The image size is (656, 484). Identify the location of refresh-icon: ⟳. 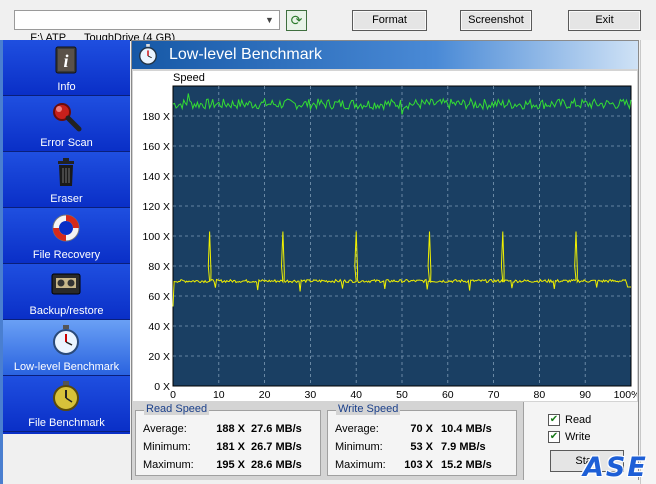
(296, 20).